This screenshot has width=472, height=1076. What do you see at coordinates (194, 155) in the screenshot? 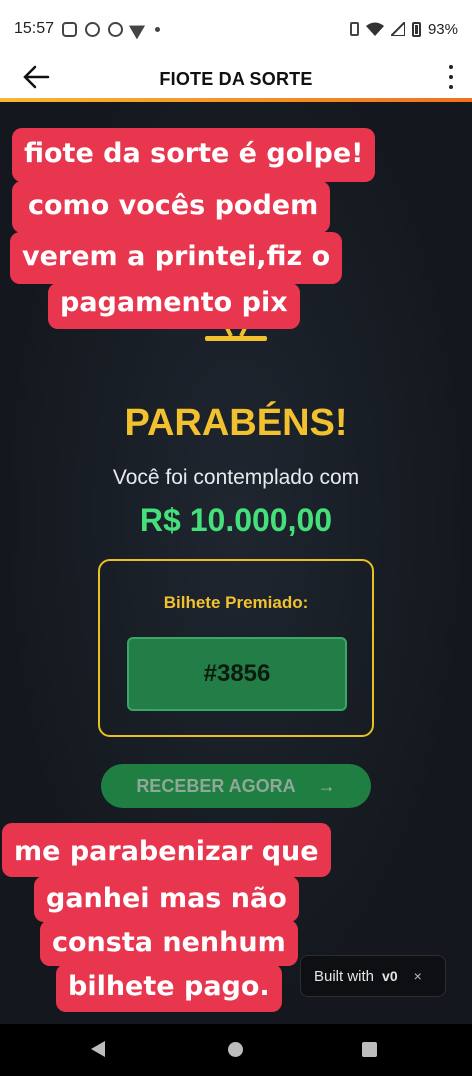
I see `sticker-line: fiote da sorte é golpe!` at bounding box center [194, 155].